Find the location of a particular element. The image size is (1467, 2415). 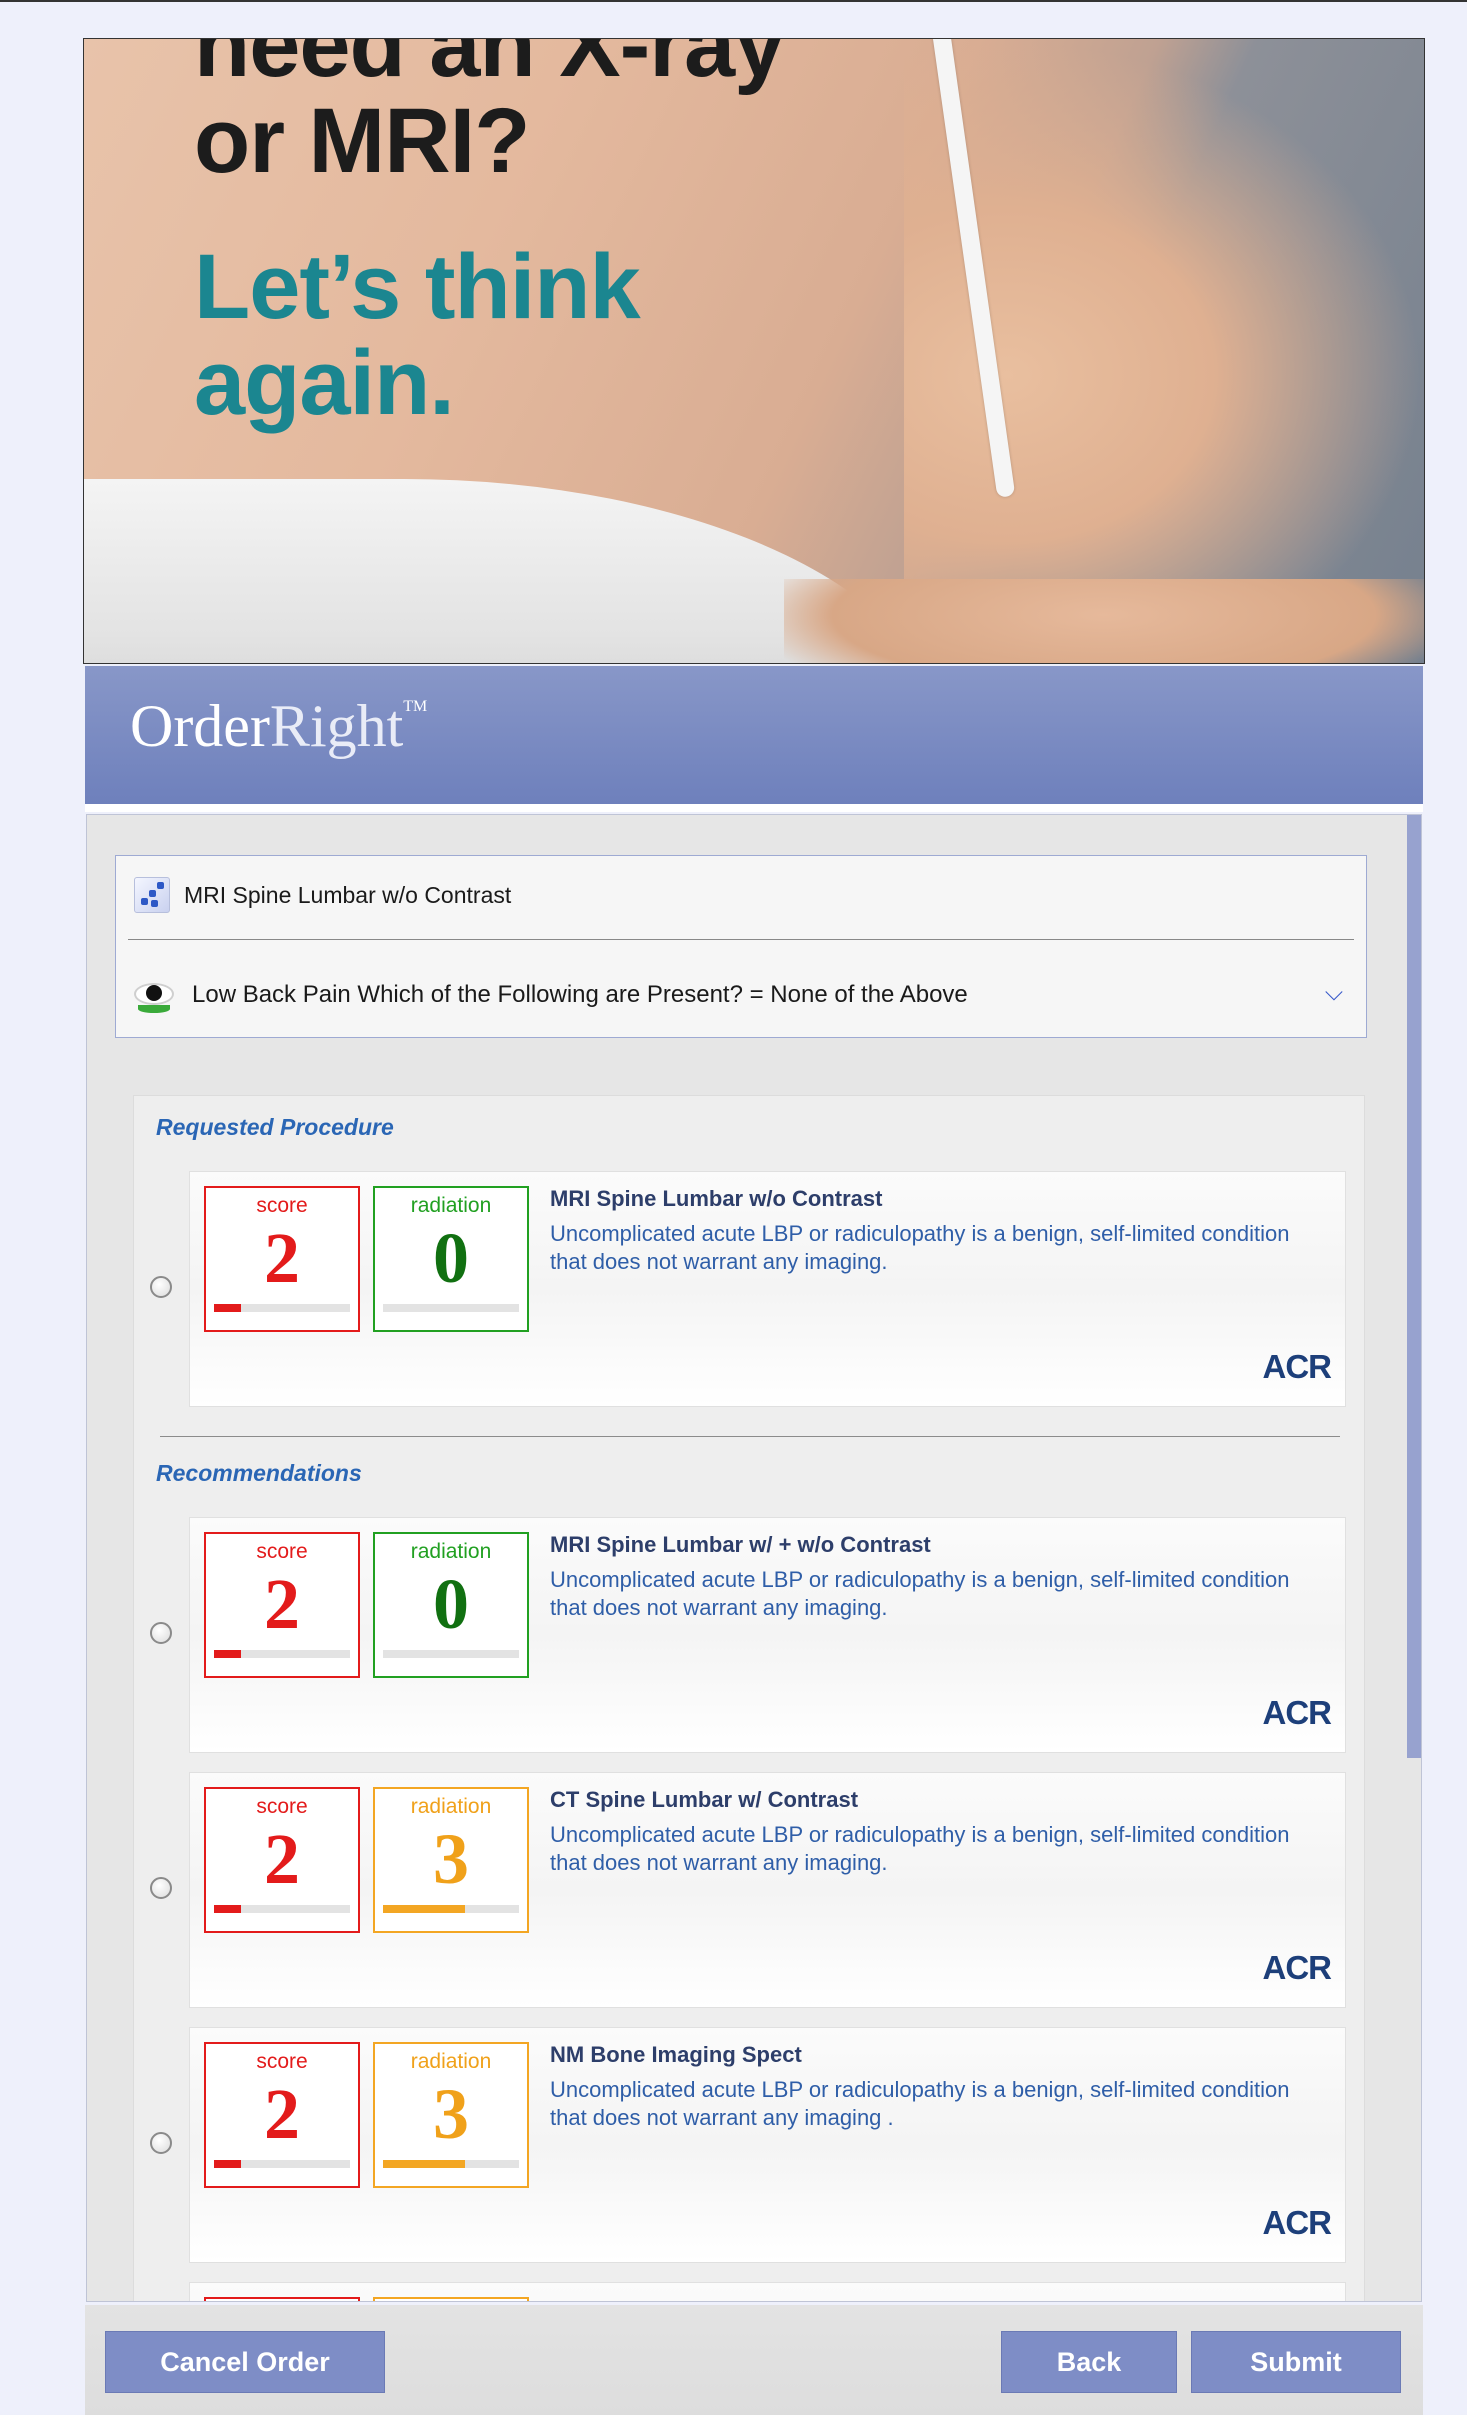

scrollbar-track is located at coordinates (1414, 1558).